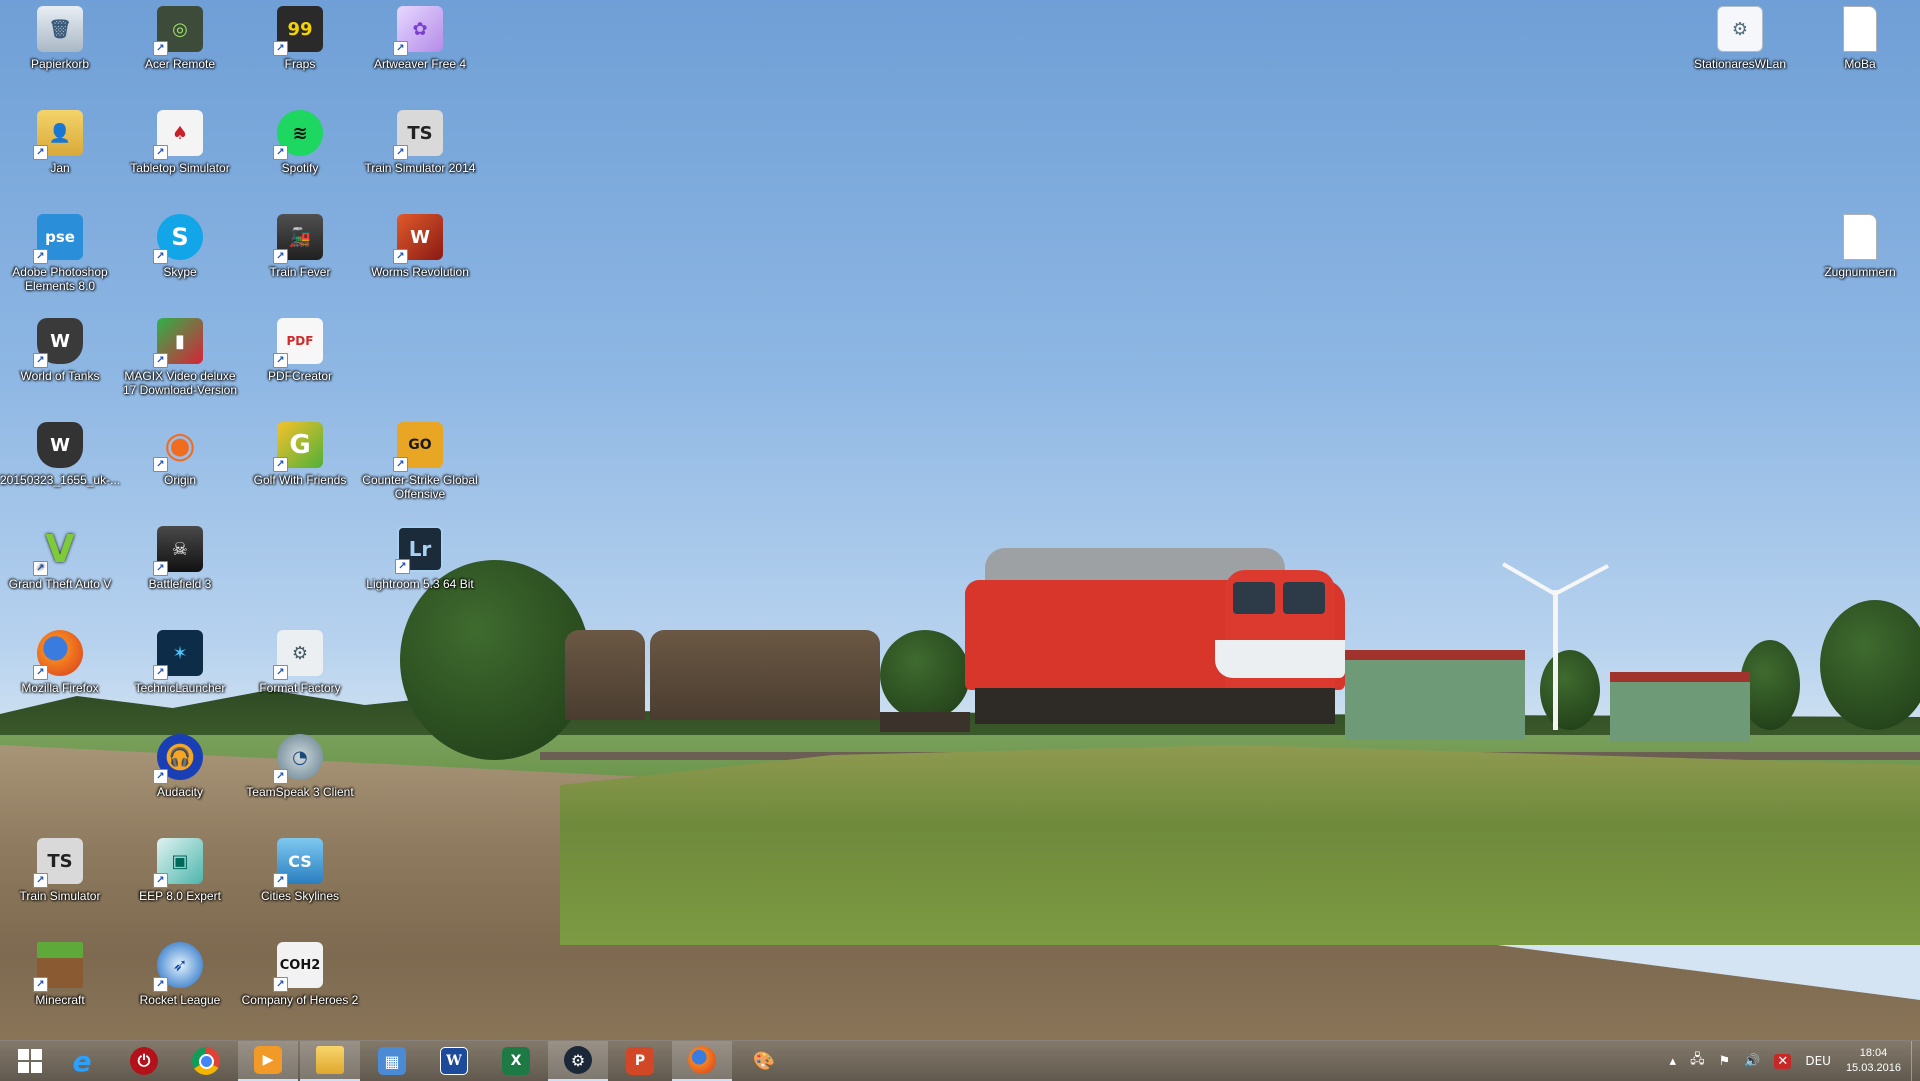 The width and height of the screenshot is (1920, 1081). Describe the element at coordinates (60, 52) in the screenshot. I see `desktop-icon-recycle-bin: 🗑 Papierkorb` at that location.